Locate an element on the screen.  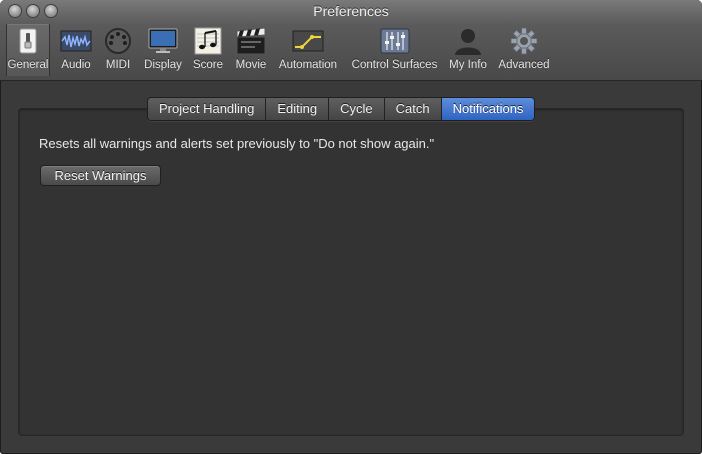
user-silhouette-icon is located at coordinates (468, 42).